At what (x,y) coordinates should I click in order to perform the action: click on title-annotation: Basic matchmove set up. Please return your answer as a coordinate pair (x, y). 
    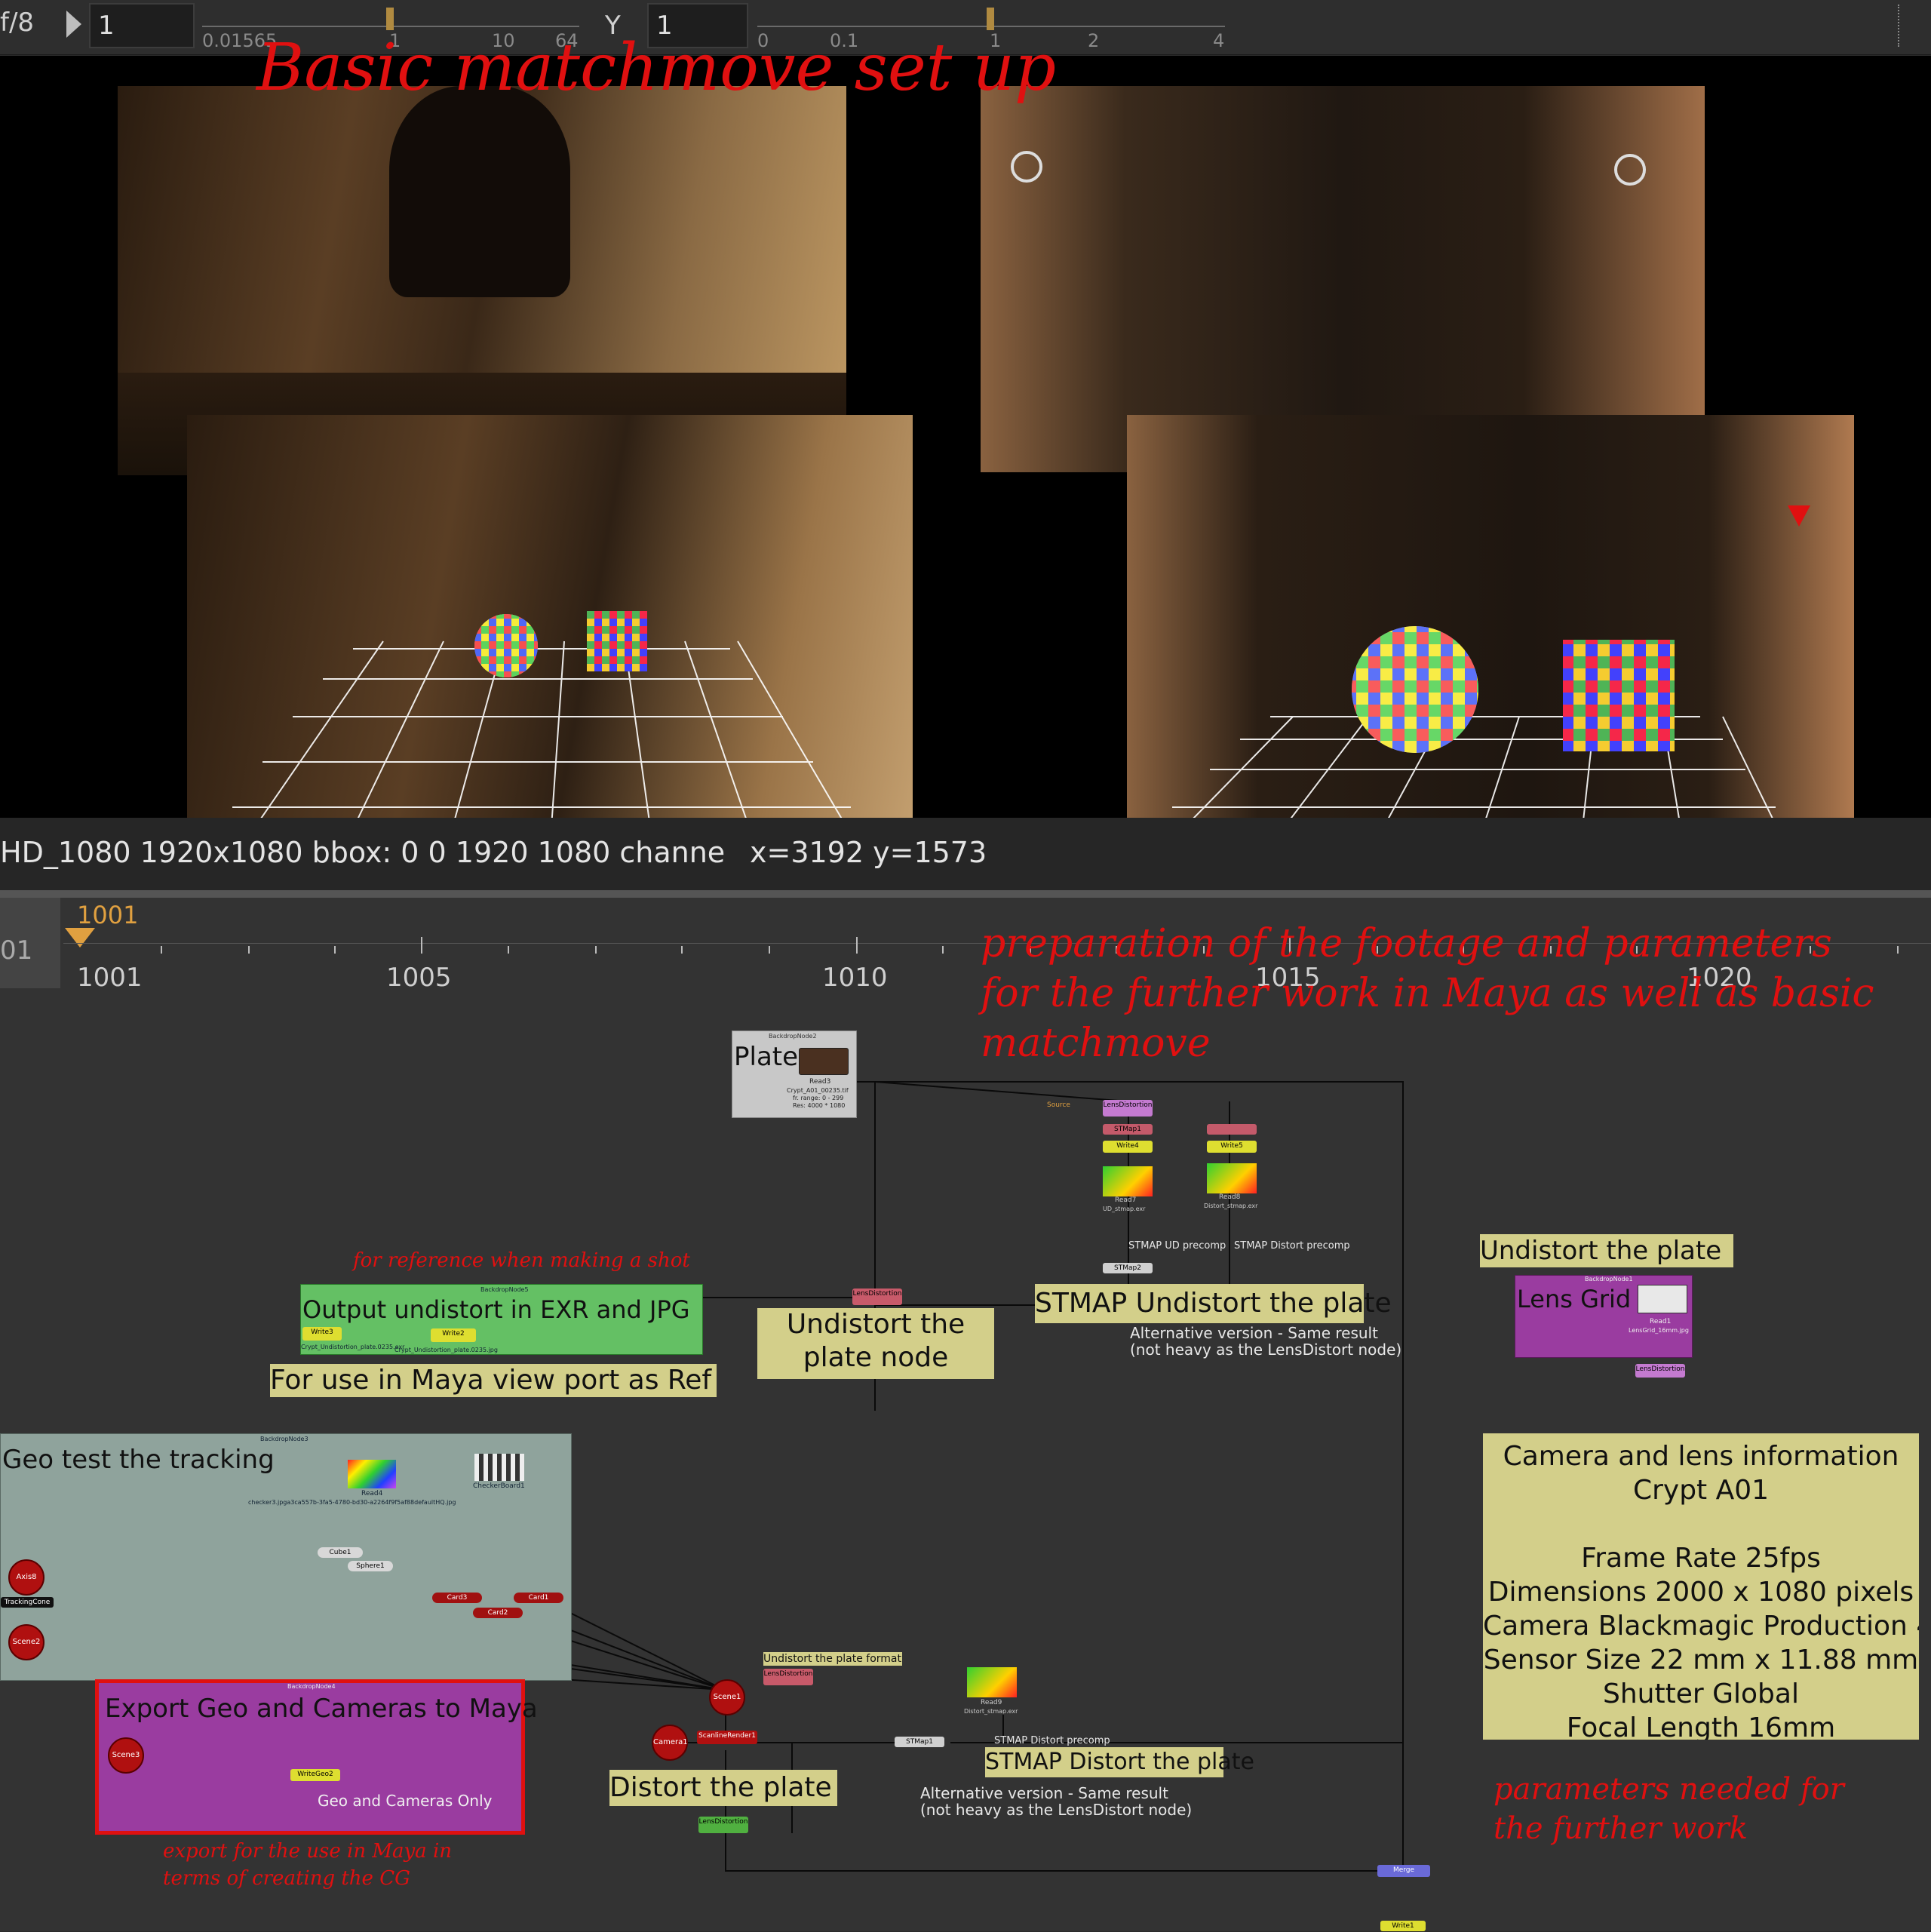
    Looking at the image, I should click on (656, 68).